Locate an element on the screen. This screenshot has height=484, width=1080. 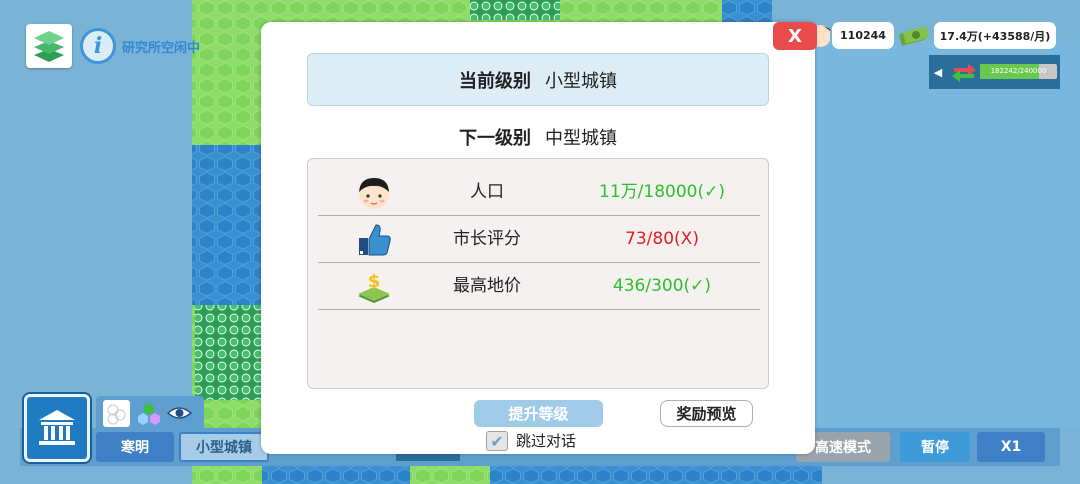
current-level-panel: 当前级别 小型城镇 is located at coordinates (538, 79).